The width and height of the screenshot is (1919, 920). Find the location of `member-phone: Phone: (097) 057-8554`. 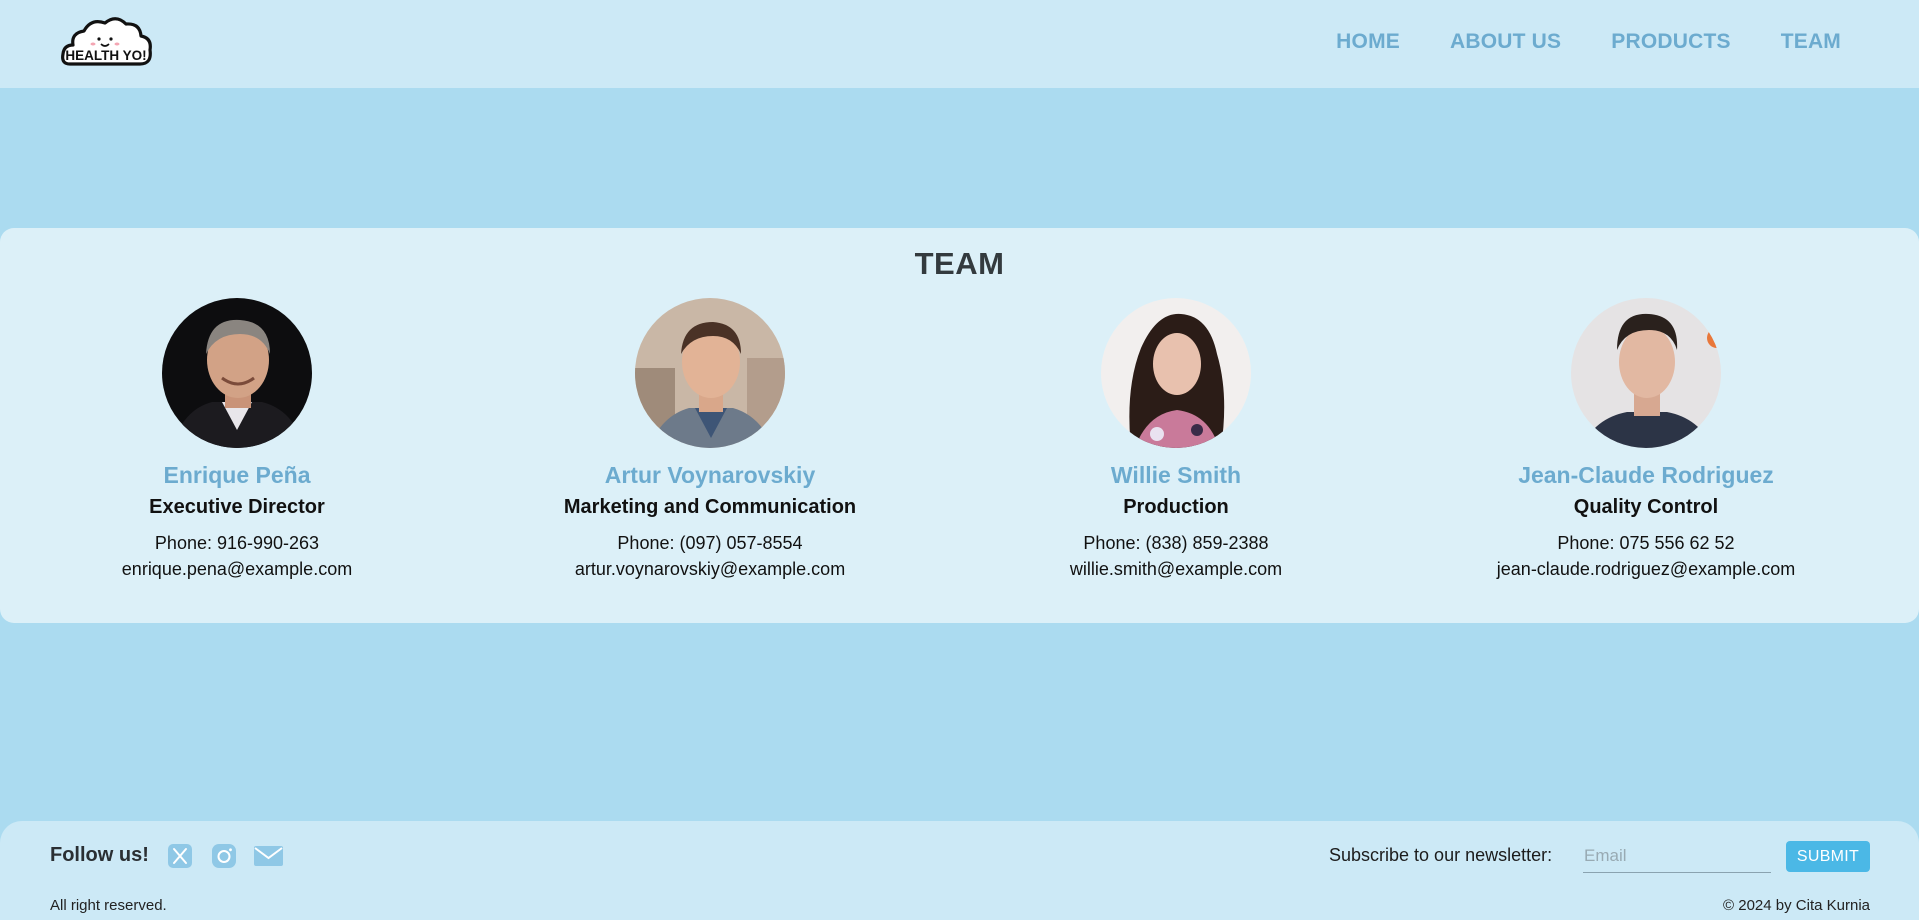

member-phone: Phone: (097) 057-8554 is located at coordinates (710, 543).